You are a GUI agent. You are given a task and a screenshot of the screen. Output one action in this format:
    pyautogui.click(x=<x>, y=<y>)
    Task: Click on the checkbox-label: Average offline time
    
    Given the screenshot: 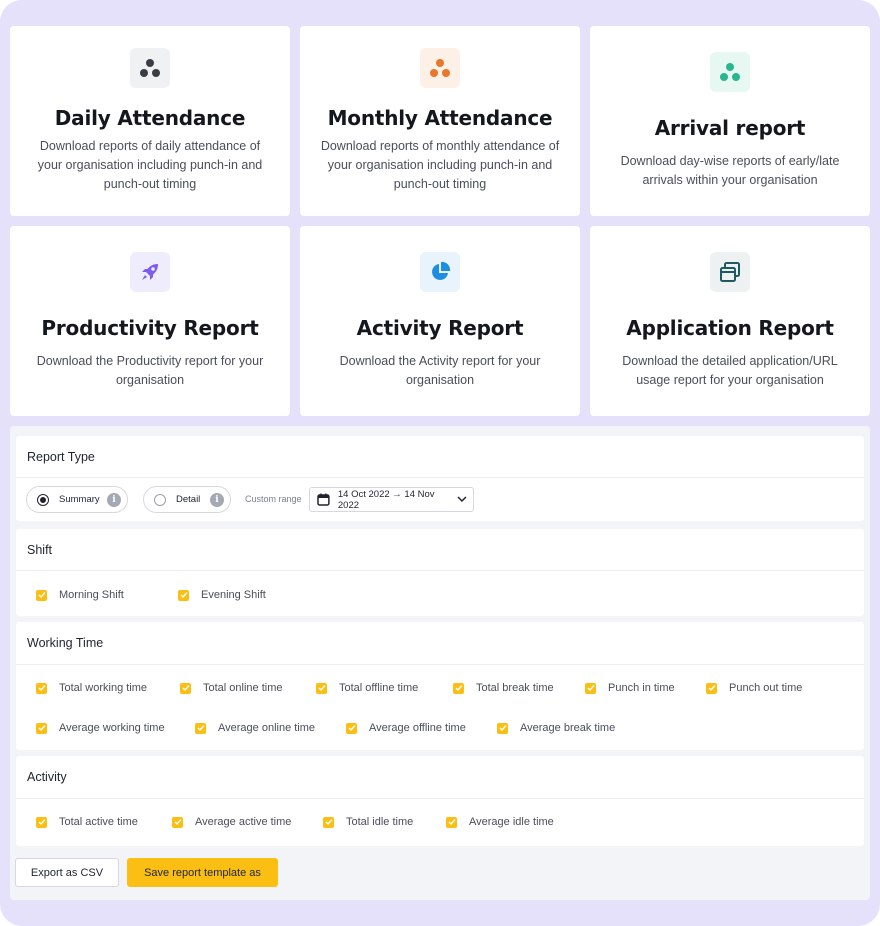 What is the action you would take?
    pyautogui.click(x=417, y=728)
    